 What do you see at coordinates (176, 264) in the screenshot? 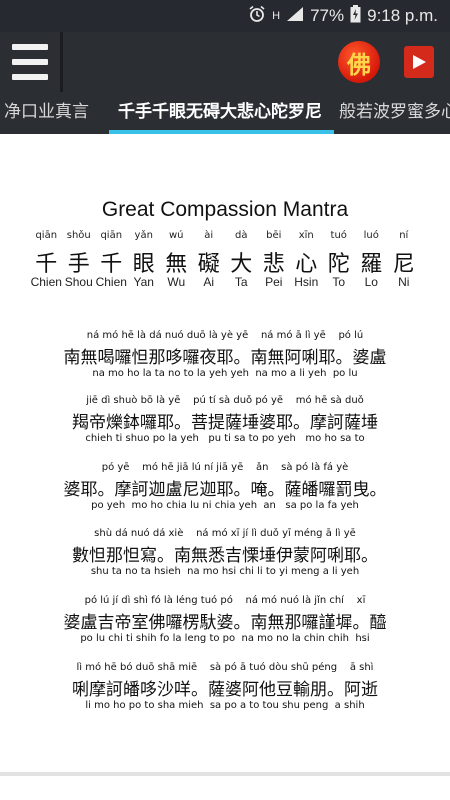
I see `hanzi: 無` at bounding box center [176, 264].